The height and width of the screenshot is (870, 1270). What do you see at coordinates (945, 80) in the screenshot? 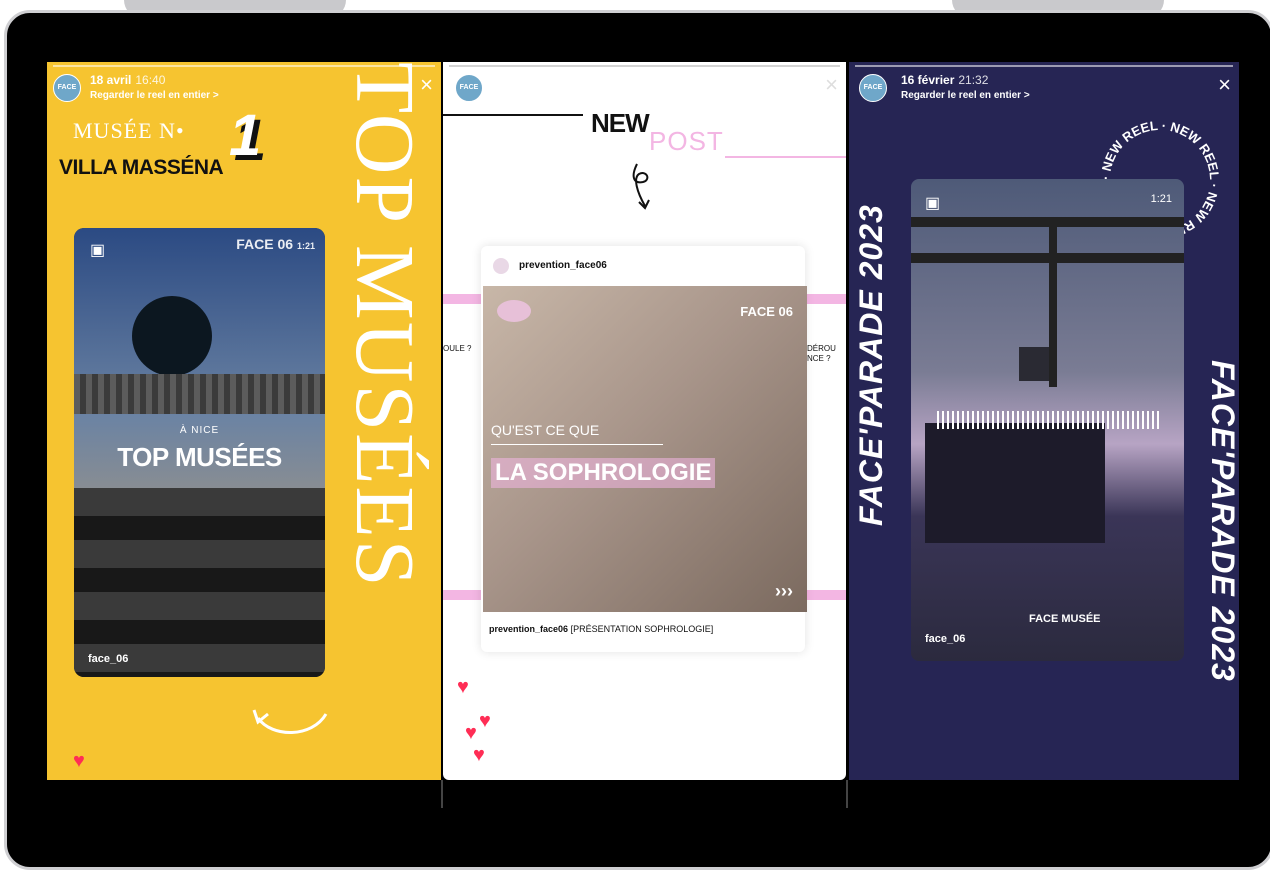
I see `story-date: 16 février 21:32` at bounding box center [945, 80].